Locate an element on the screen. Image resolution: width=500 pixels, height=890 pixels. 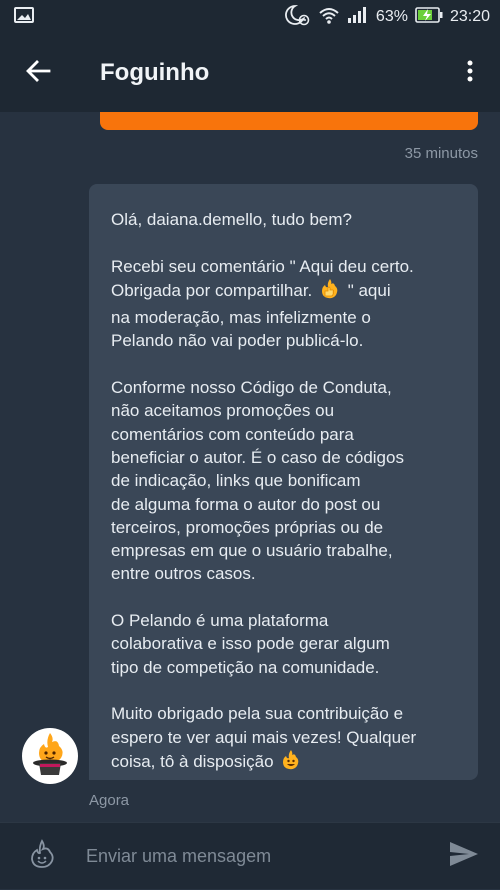
emoji-button is located at coordinates (42, 856).